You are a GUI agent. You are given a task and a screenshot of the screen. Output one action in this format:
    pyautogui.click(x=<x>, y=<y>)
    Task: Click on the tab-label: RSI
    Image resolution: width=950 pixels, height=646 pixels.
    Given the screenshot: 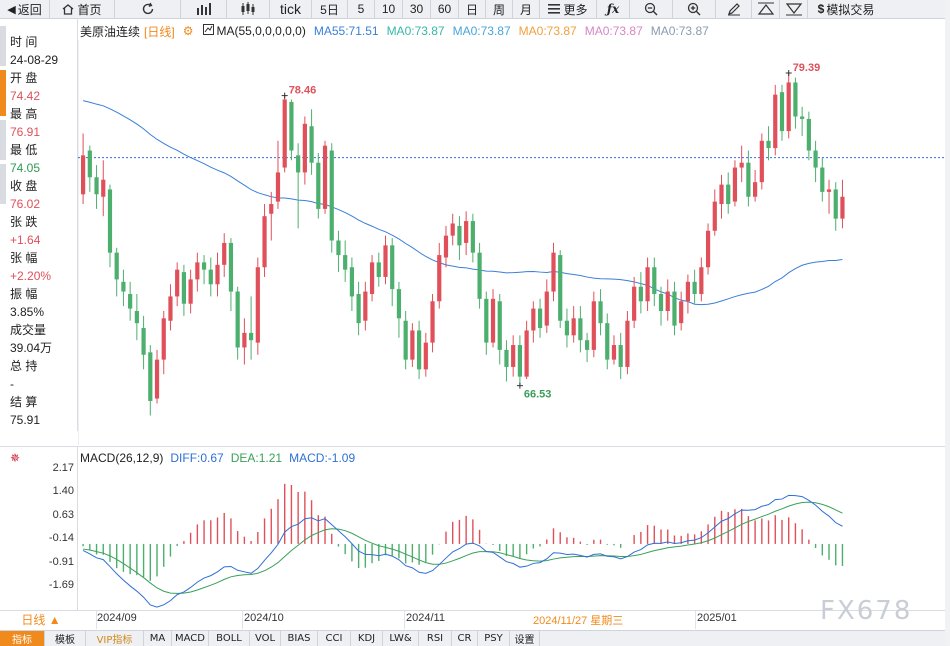 What is the action you would take?
    pyautogui.click(x=435, y=638)
    